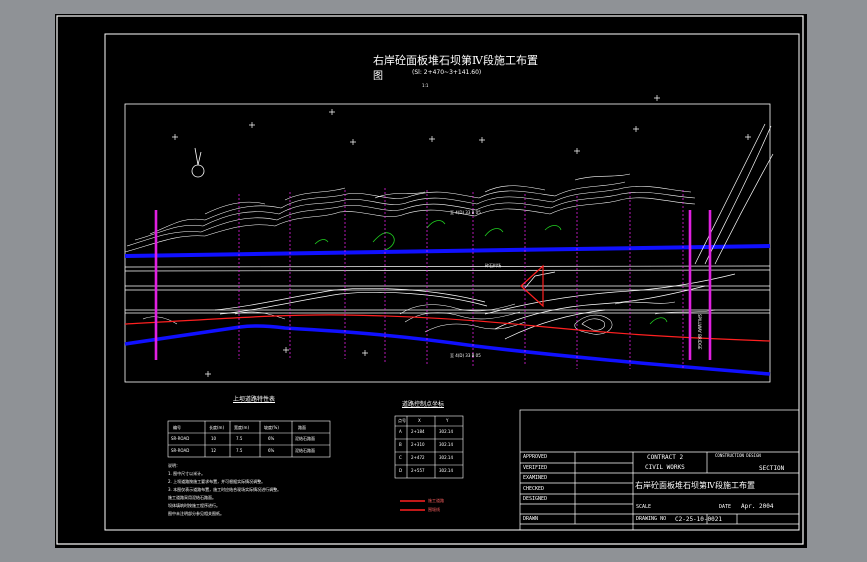  What do you see at coordinates (196, 513) in the screenshot?
I see `notes-line: 图中未注明部分参见相关图纸。` at bounding box center [196, 513].